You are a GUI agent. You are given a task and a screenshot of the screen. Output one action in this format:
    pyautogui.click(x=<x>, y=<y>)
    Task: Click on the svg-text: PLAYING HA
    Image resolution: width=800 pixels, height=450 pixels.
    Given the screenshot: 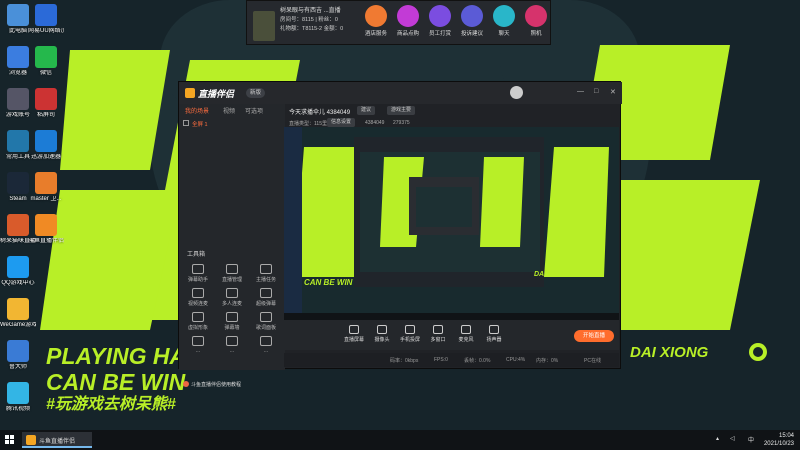 What is the action you would take?
    pyautogui.click(x=328, y=272)
    